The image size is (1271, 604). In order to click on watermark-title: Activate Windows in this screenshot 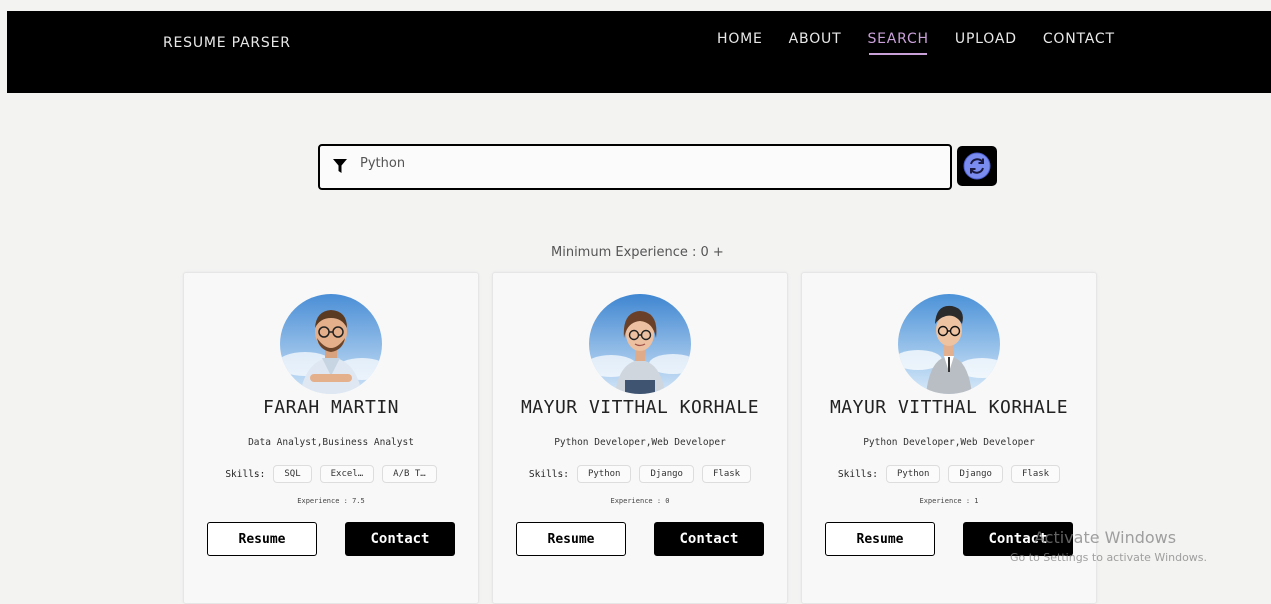, I will do `click(1105, 537)`.